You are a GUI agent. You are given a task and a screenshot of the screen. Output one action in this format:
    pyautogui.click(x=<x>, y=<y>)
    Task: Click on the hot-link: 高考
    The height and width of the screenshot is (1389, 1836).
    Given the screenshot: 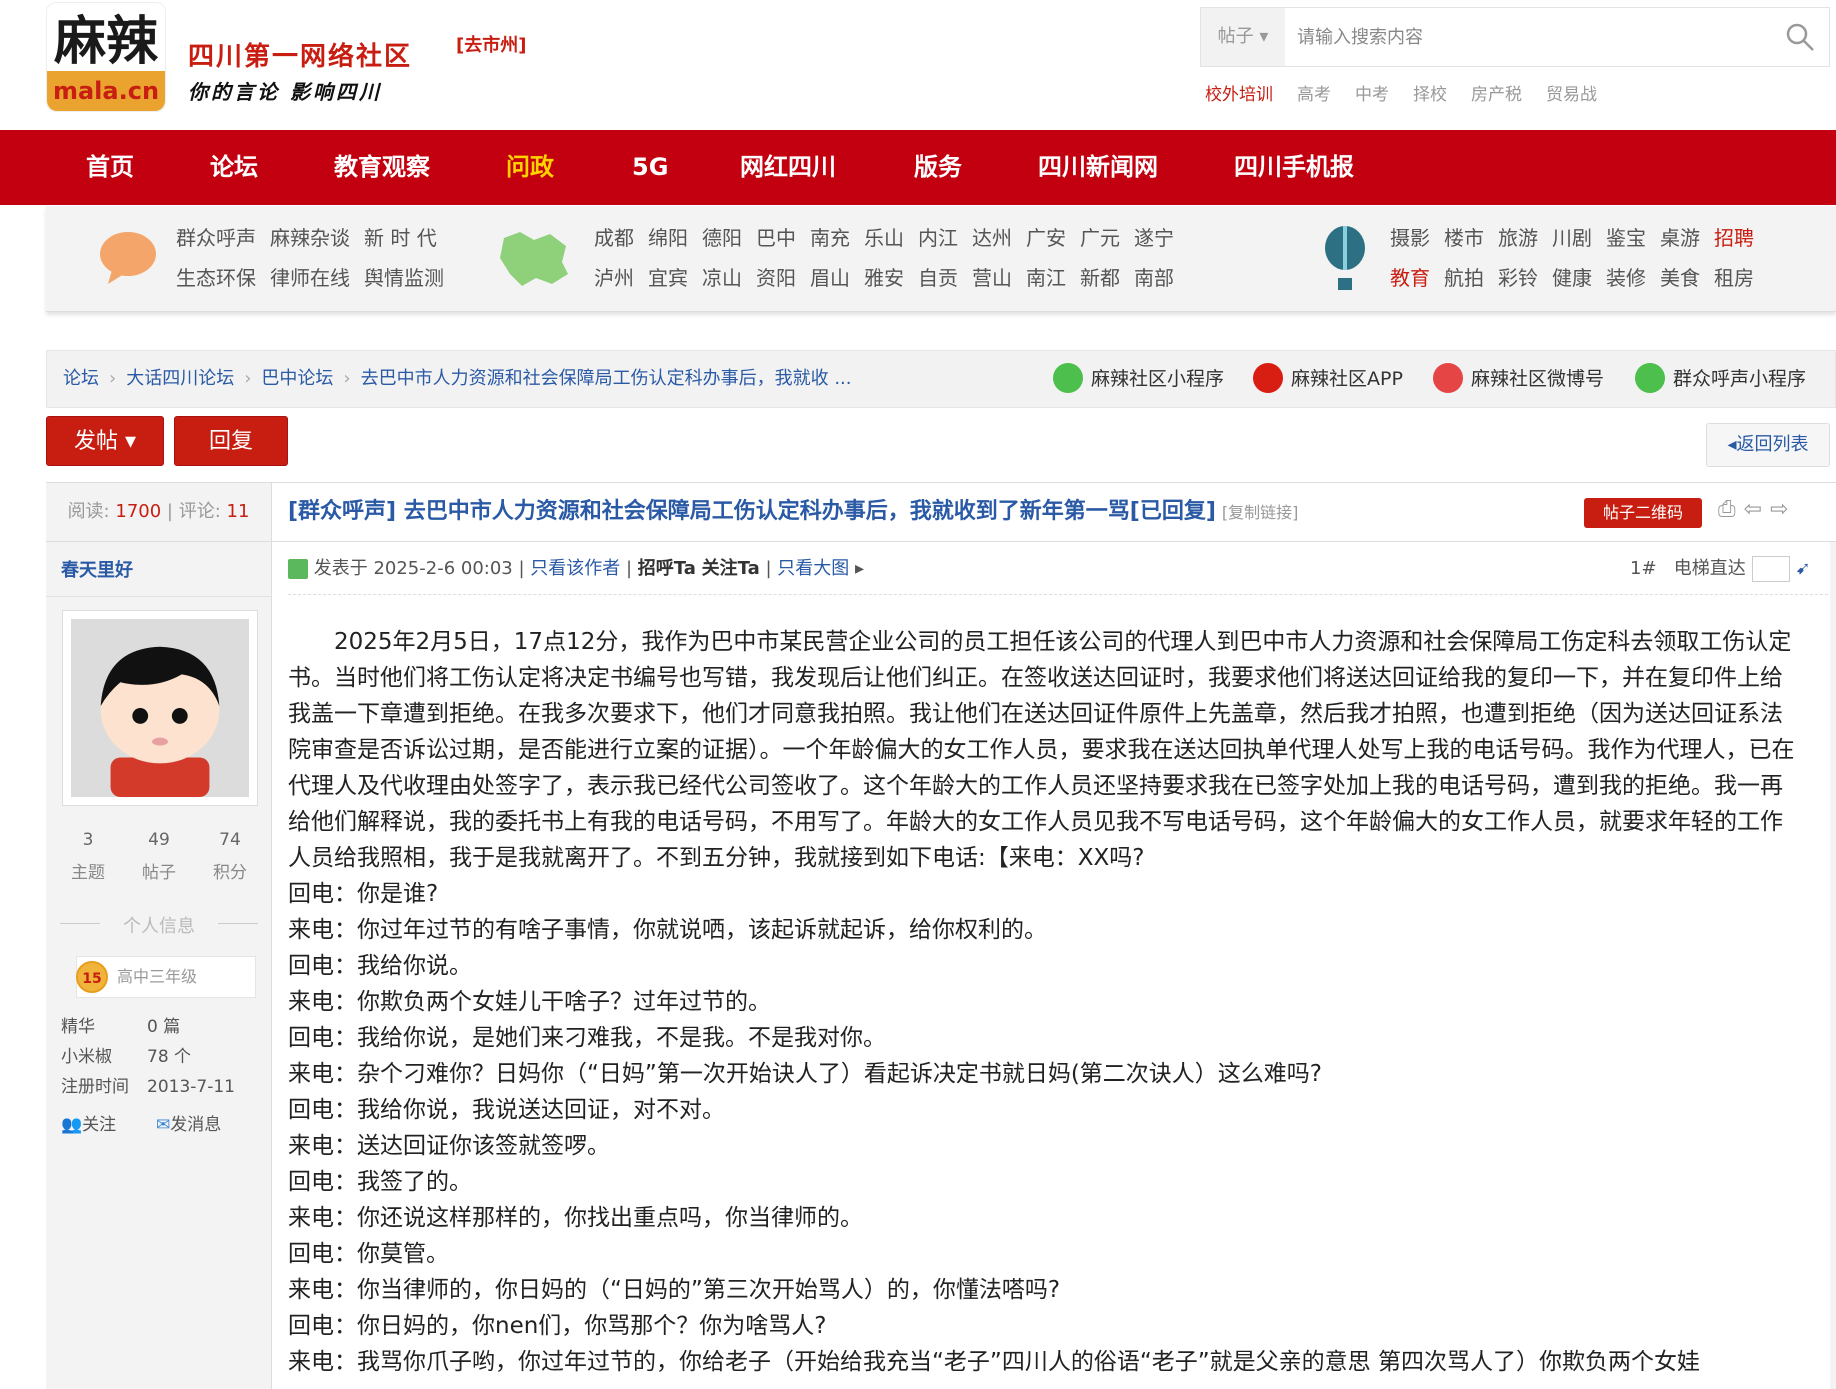 What is the action you would take?
    pyautogui.click(x=1314, y=95)
    